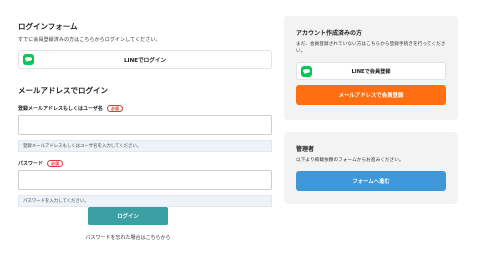 This screenshot has height=271, width=480. Describe the element at coordinates (60, 109) in the screenshot. I see `email-label-text: 登録メールアドレスもしくはユーザ名` at that location.